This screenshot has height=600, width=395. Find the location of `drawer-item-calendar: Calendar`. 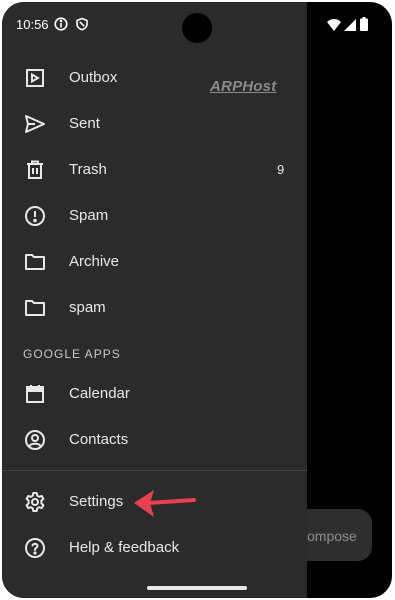

drawer-item-calendar: Calendar is located at coordinates (154, 394).